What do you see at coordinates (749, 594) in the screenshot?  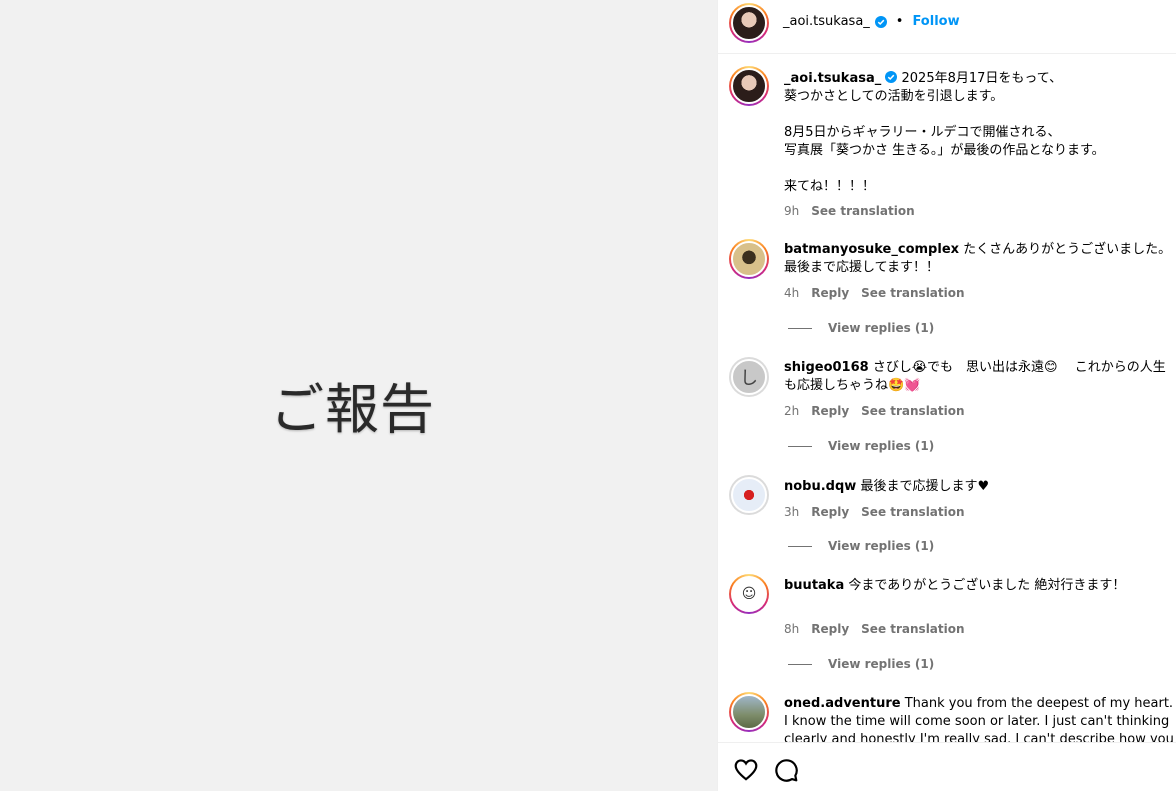 I see `commenter-avatar: ☺` at bounding box center [749, 594].